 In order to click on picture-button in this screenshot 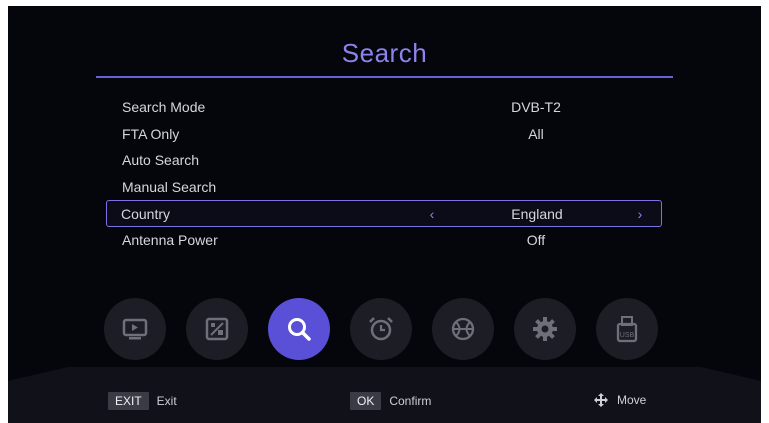, I will do `click(217, 329)`.